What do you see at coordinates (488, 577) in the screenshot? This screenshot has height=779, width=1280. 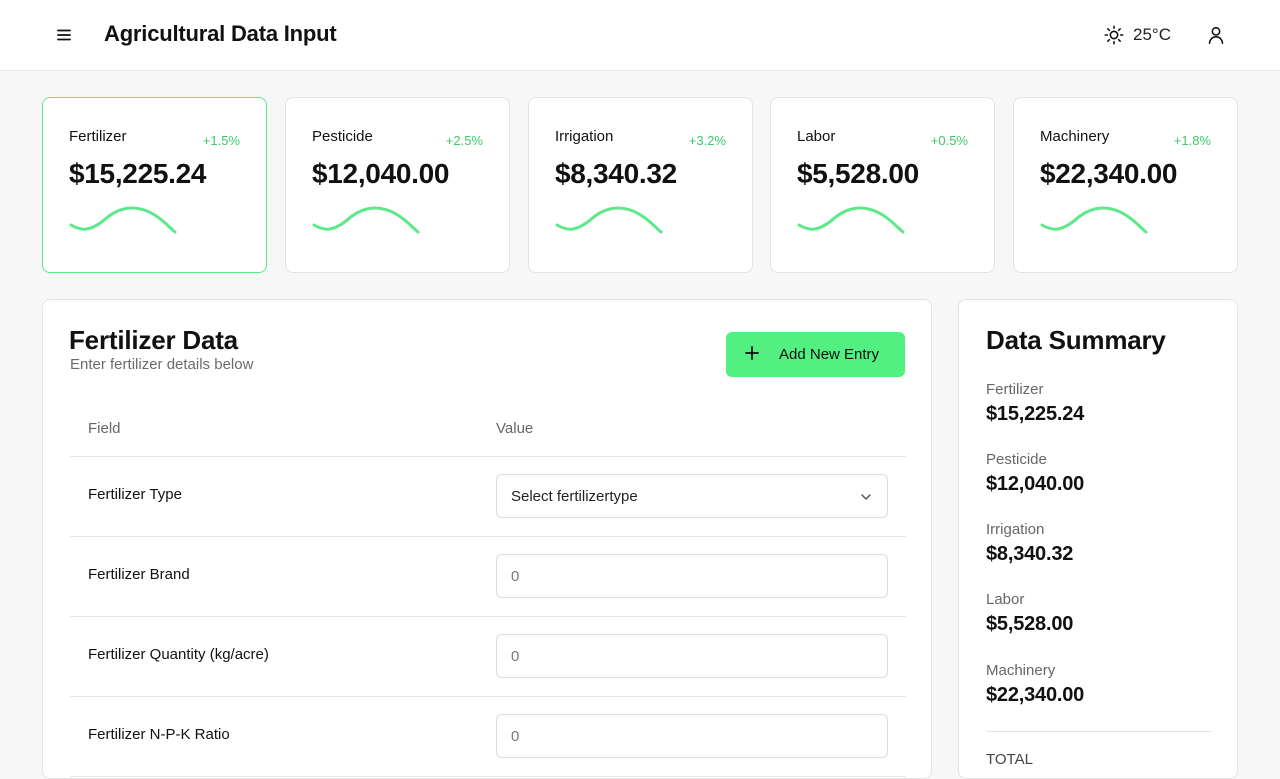 I see `table-row: Fertilizer Brand` at bounding box center [488, 577].